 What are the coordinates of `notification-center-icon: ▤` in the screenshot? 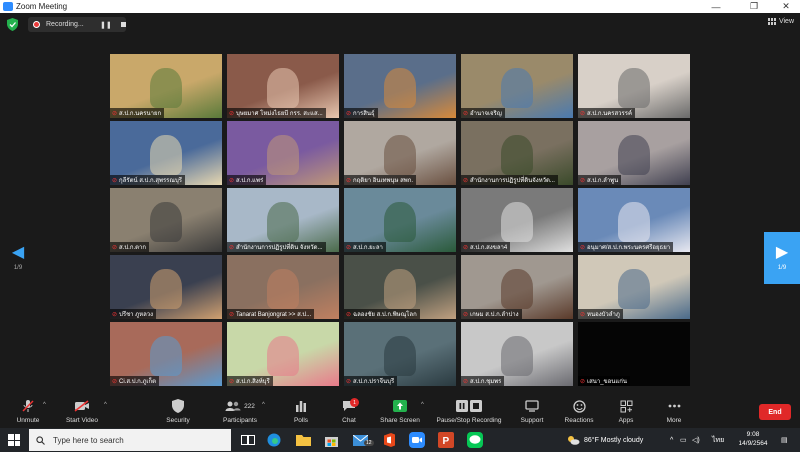 It's located at (784, 440).